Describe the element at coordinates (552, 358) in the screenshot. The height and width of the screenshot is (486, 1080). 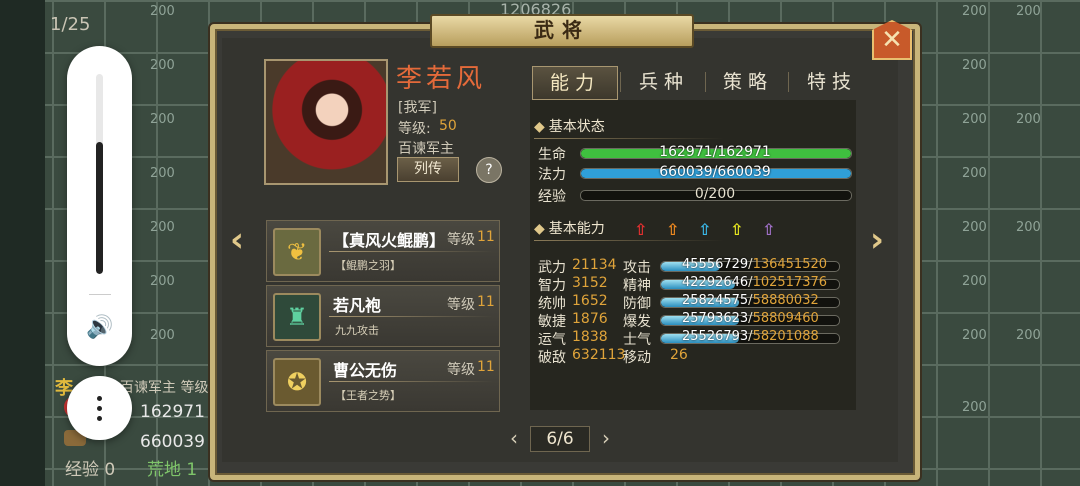
I see `kills-label: 破敌` at that location.